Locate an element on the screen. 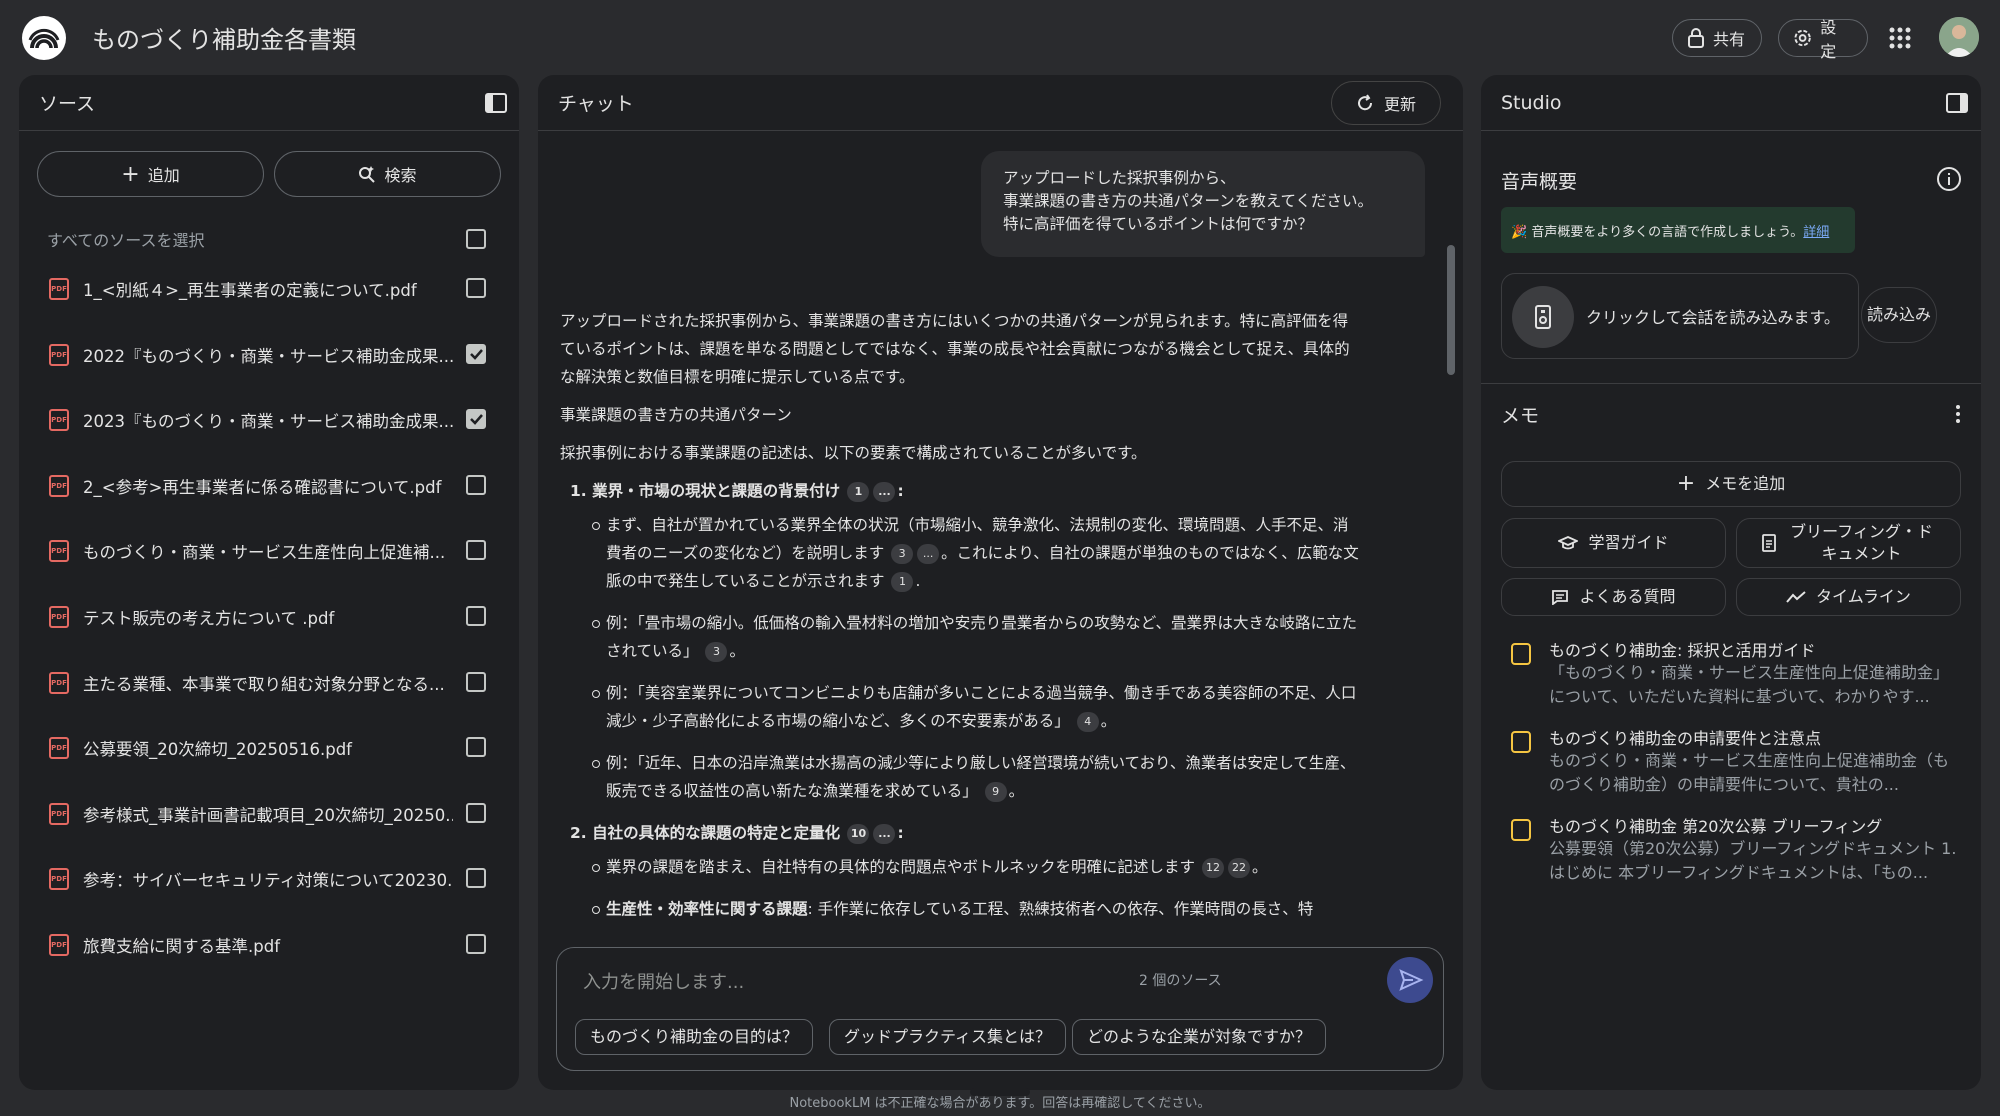 The height and width of the screenshot is (1116, 2000). timeline-icon is located at coordinates (1796, 597).